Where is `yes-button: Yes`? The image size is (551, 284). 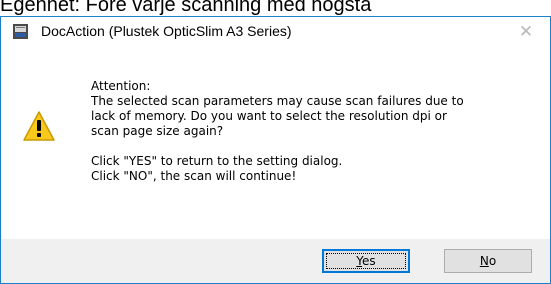 yes-button: Yes is located at coordinates (366, 261).